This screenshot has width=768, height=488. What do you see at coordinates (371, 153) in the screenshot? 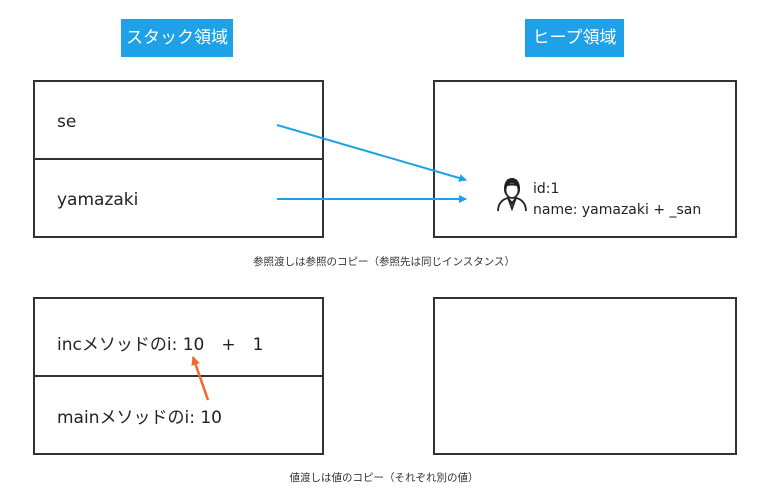
I see `reference-arrow-se` at bounding box center [371, 153].